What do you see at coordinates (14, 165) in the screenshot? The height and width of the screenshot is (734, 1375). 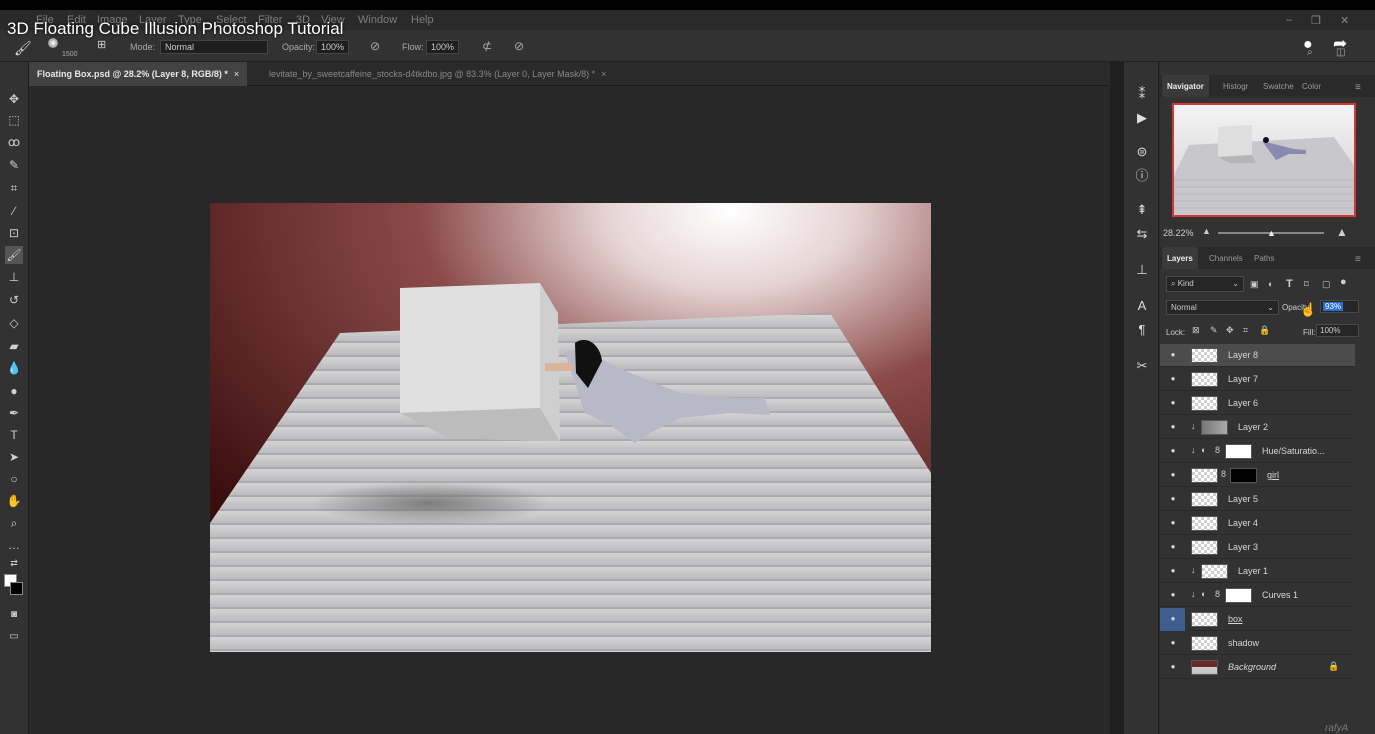 I see `quick-select-tool-icon: ✎` at bounding box center [14, 165].